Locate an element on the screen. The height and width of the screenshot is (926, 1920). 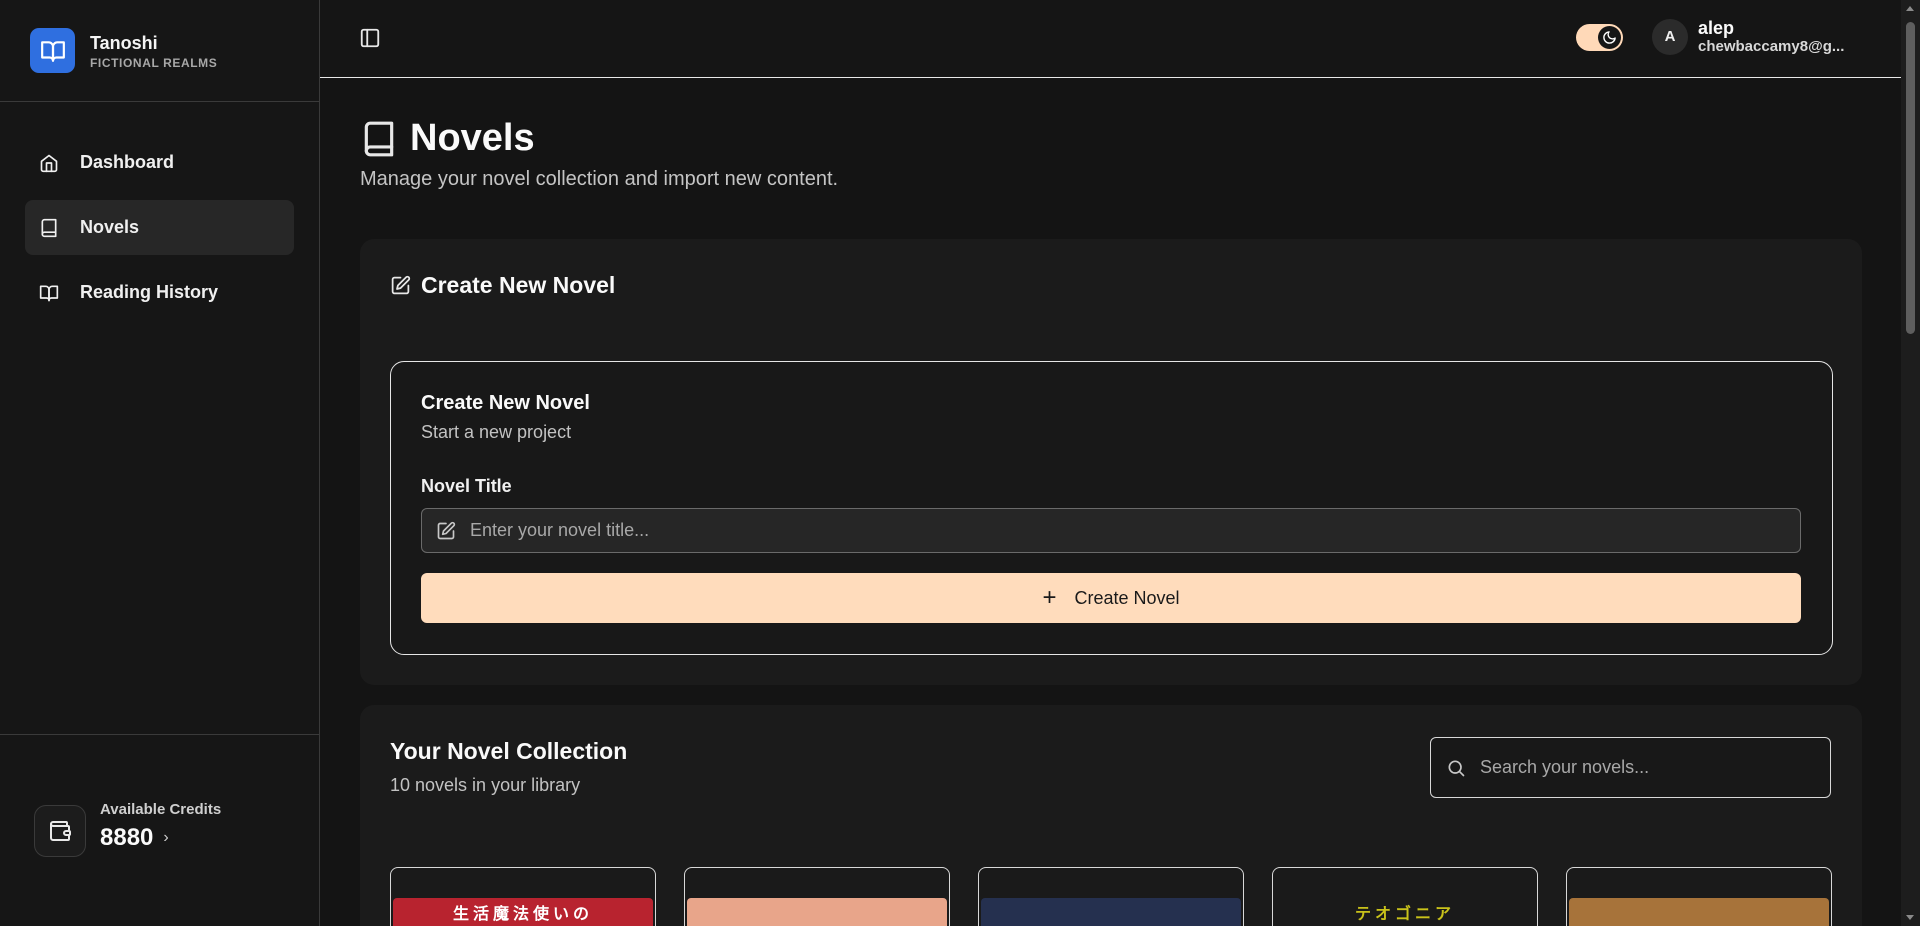
sidebar-nav: Dashboard Novels Reading History is located at coordinates (159, 211).